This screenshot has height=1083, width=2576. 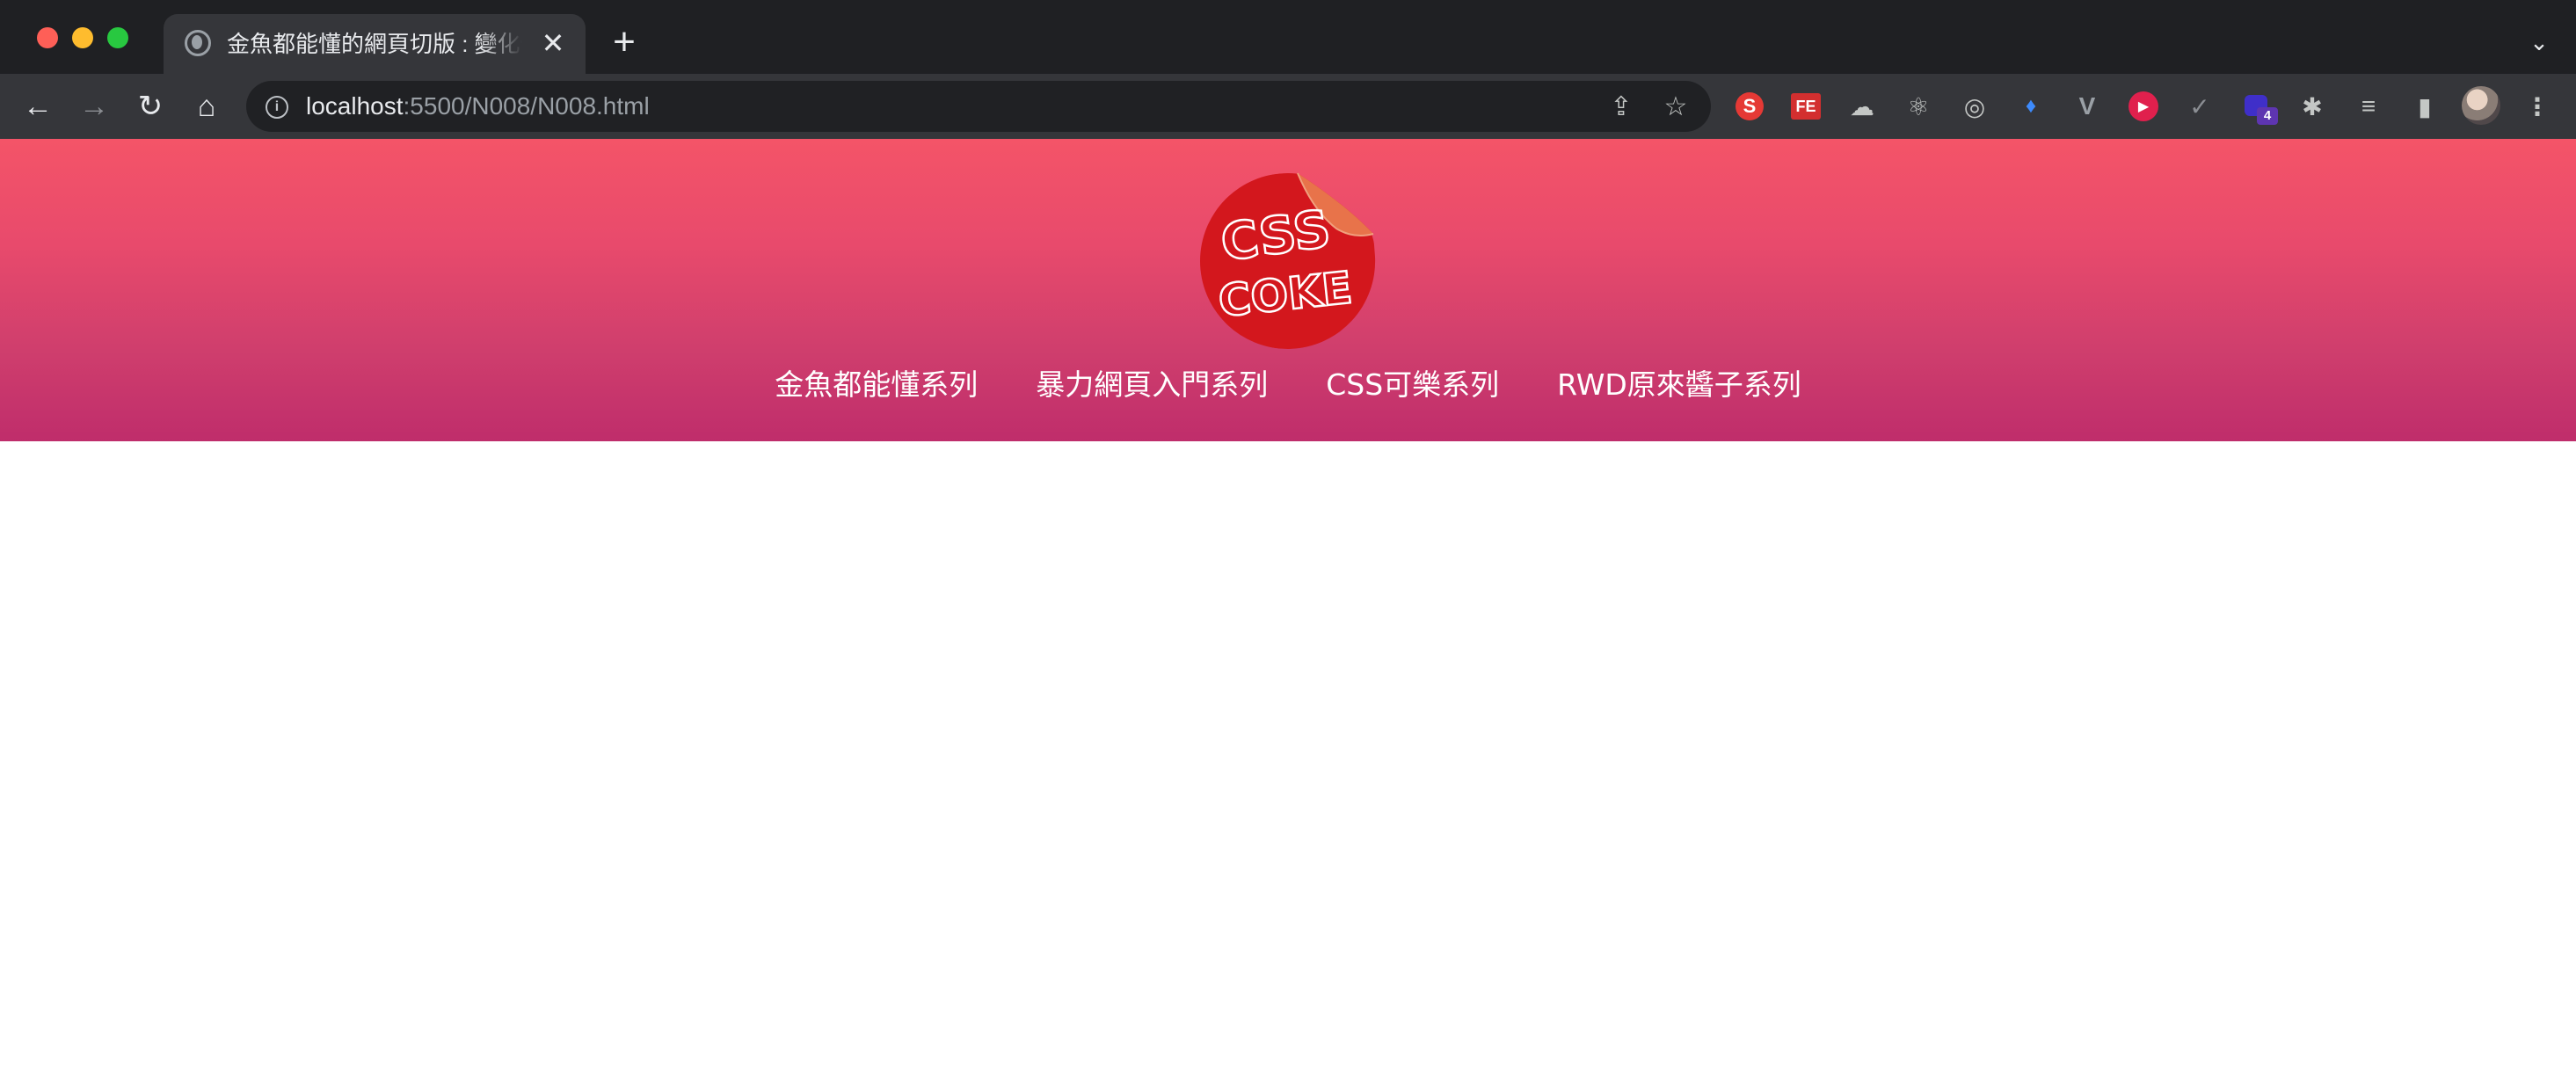 I want to click on reload-button: ↻, so click(x=150, y=106).